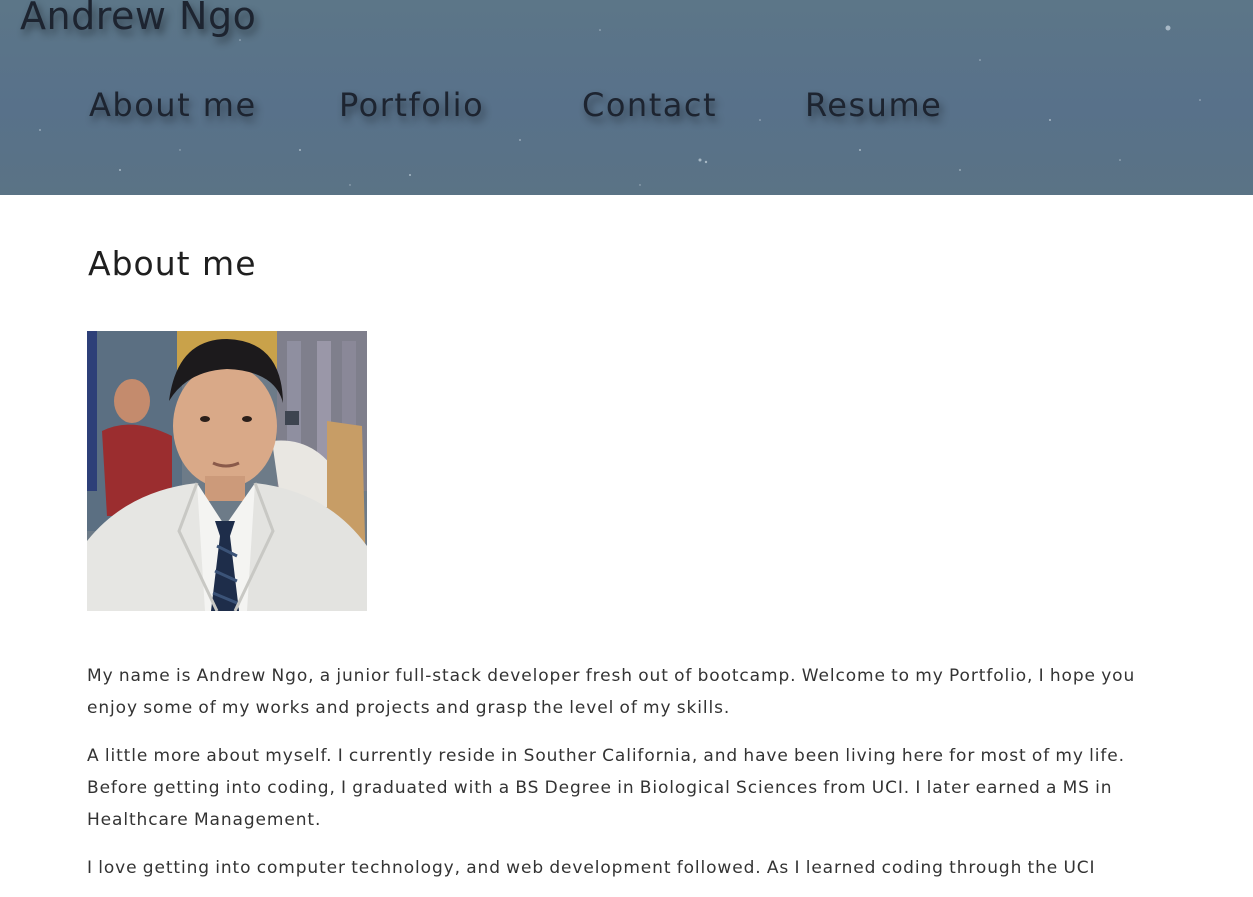 The height and width of the screenshot is (897, 1253). Describe the element at coordinates (172, 263) in the screenshot. I see `about-me-heading: About me` at that location.